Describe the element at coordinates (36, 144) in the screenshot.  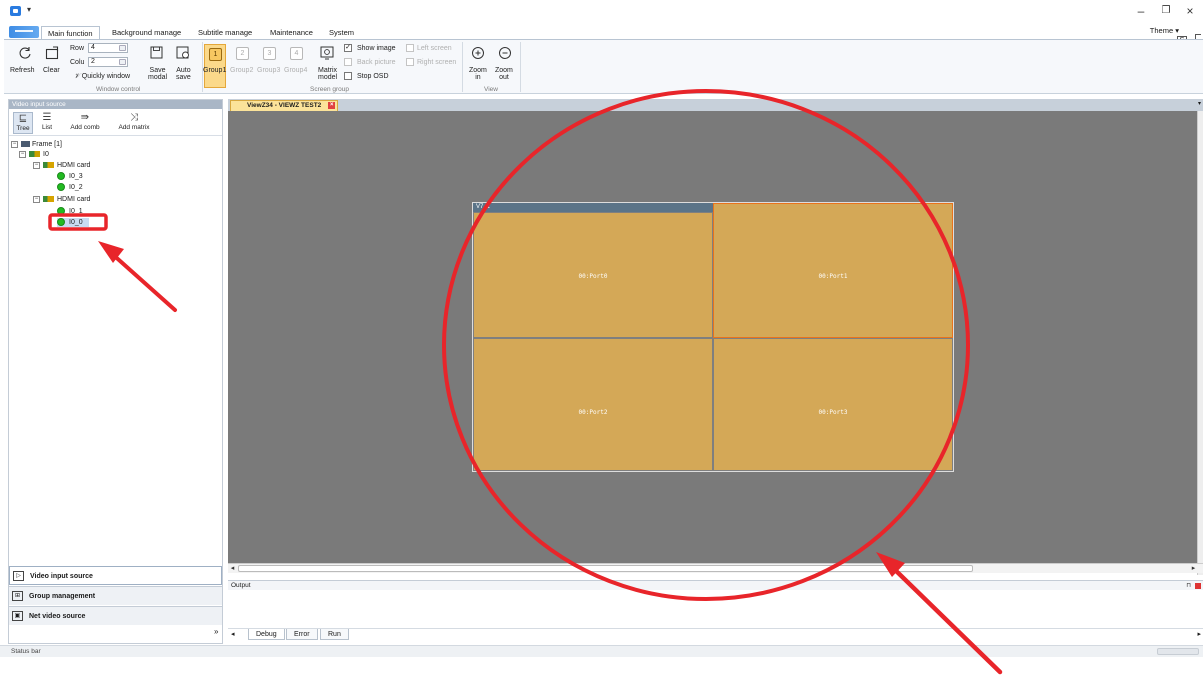
I see `tree-node-frame: − Frame [1]` at that location.